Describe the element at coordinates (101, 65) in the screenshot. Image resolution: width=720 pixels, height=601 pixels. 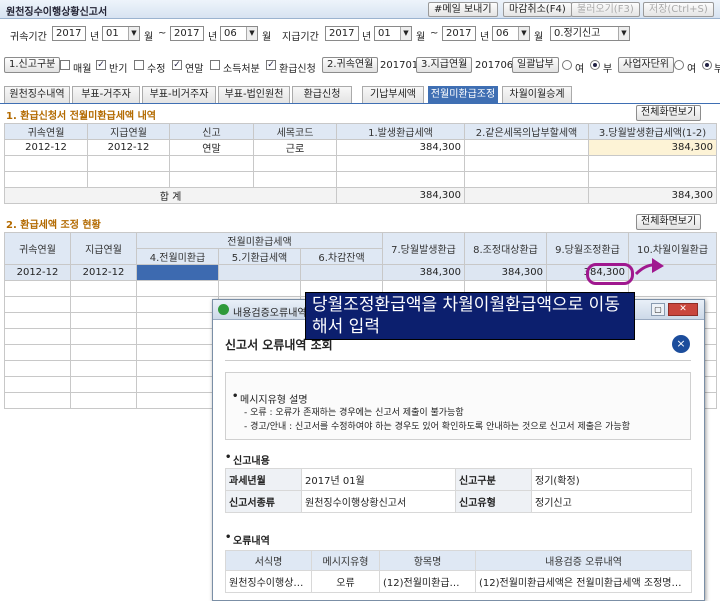
I see `half-checkbox: ✓` at that location.